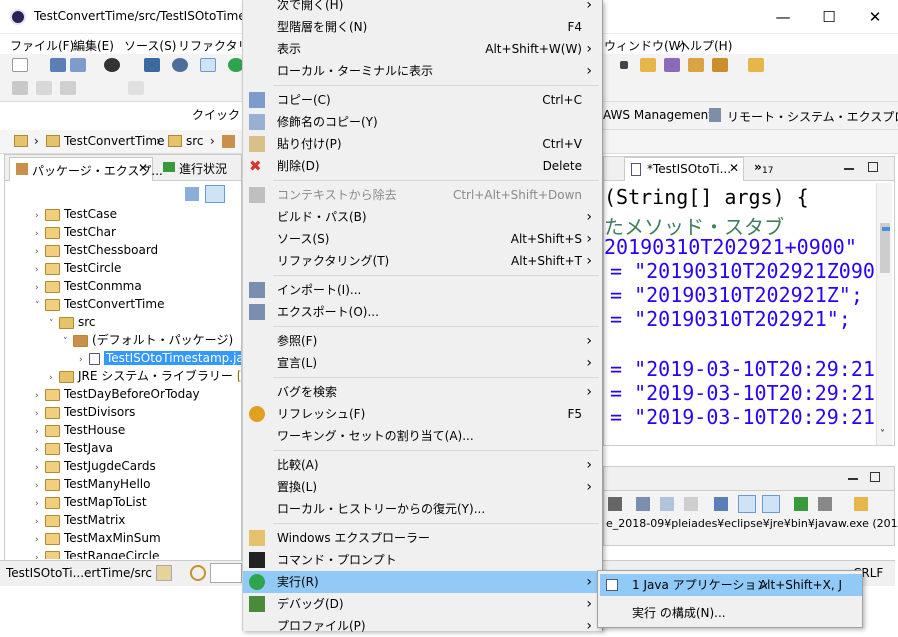 This screenshot has height=637, width=898. I want to click on remote-system-perspective: リモート・システム・エクスプローラー, so click(812, 116).